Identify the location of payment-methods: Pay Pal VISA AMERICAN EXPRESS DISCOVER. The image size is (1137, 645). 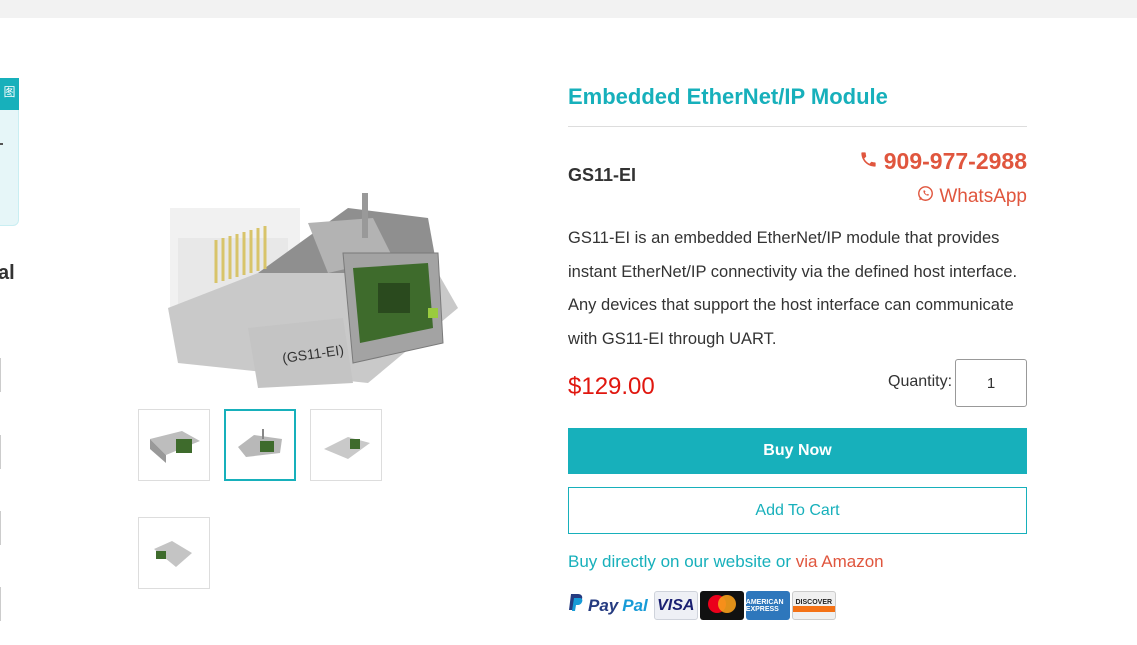
(702, 605).